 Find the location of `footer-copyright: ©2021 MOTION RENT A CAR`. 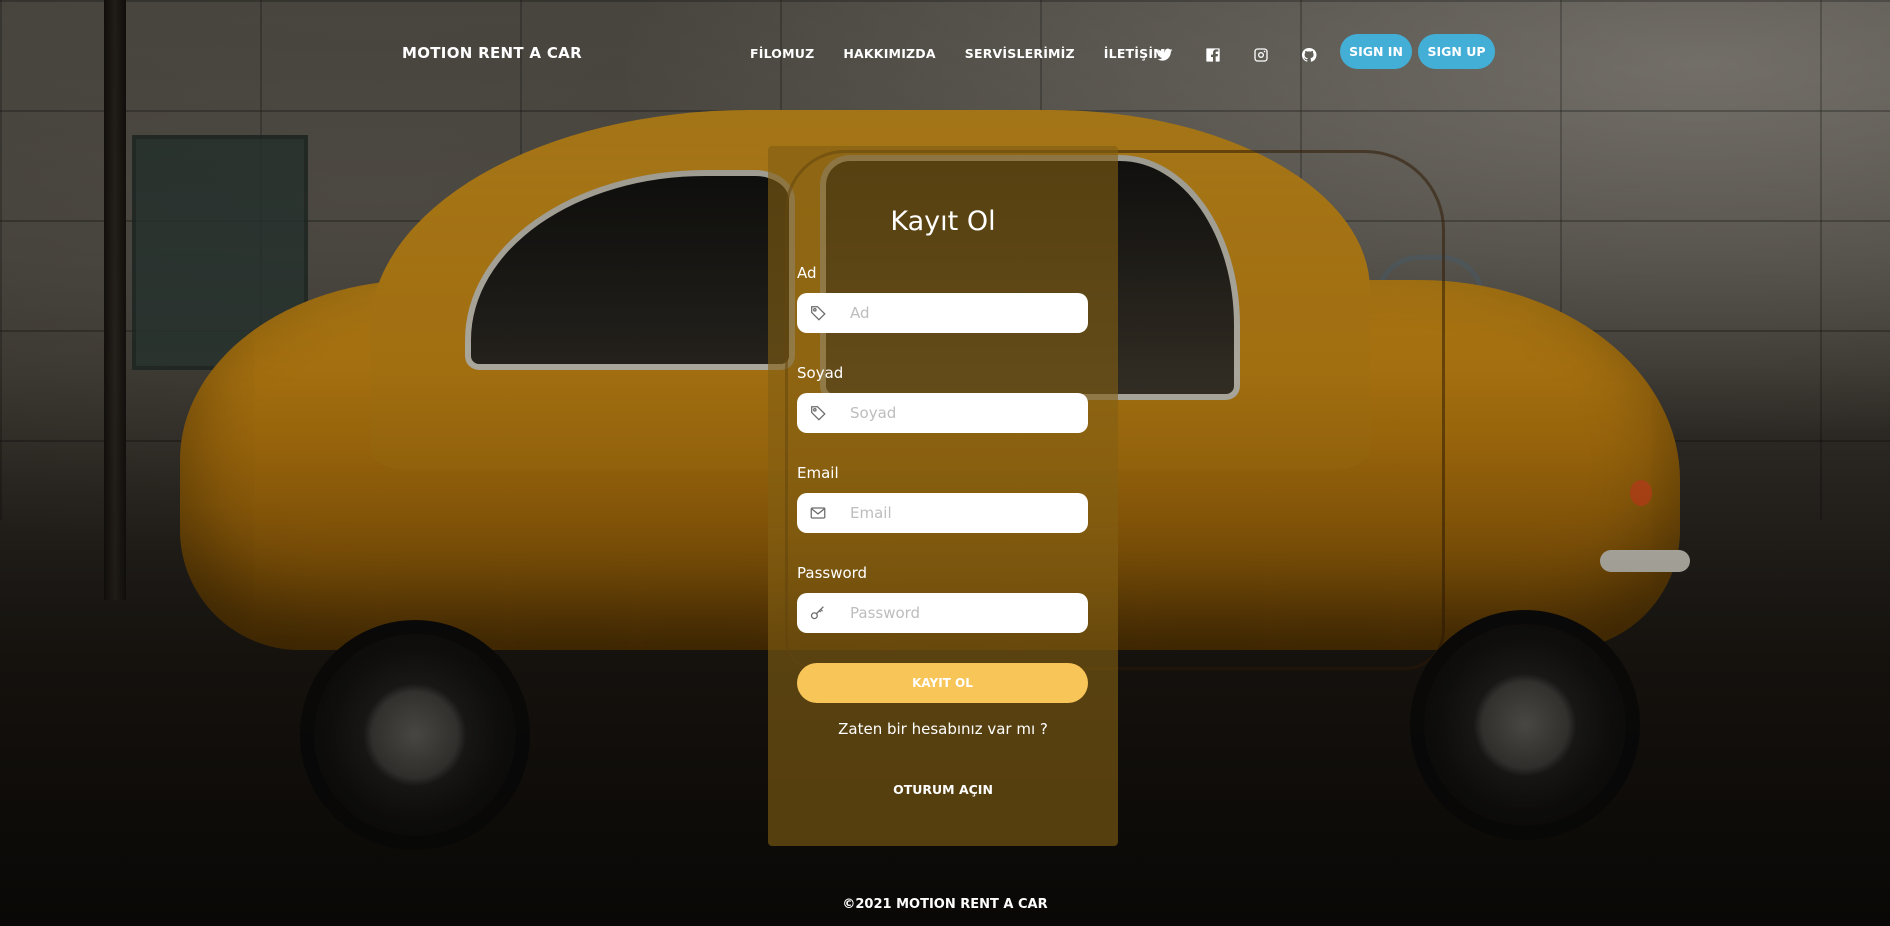

footer-copyright: ©2021 MOTION RENT A CAR is located at coordinates (945, 904).